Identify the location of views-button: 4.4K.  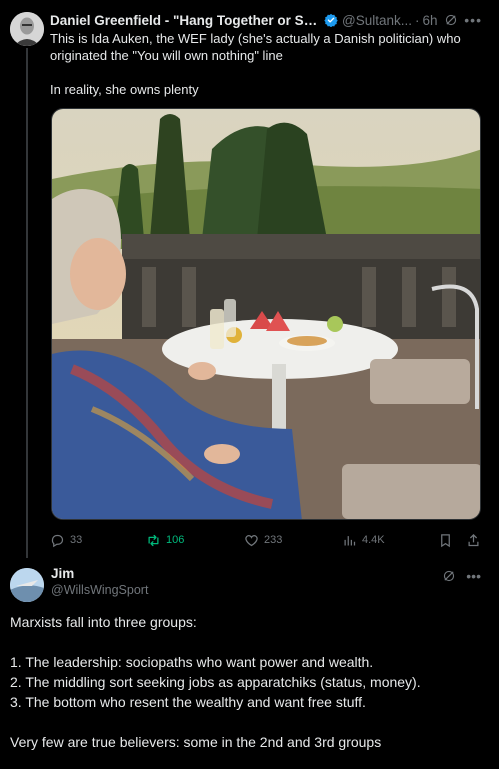
(390, 540).